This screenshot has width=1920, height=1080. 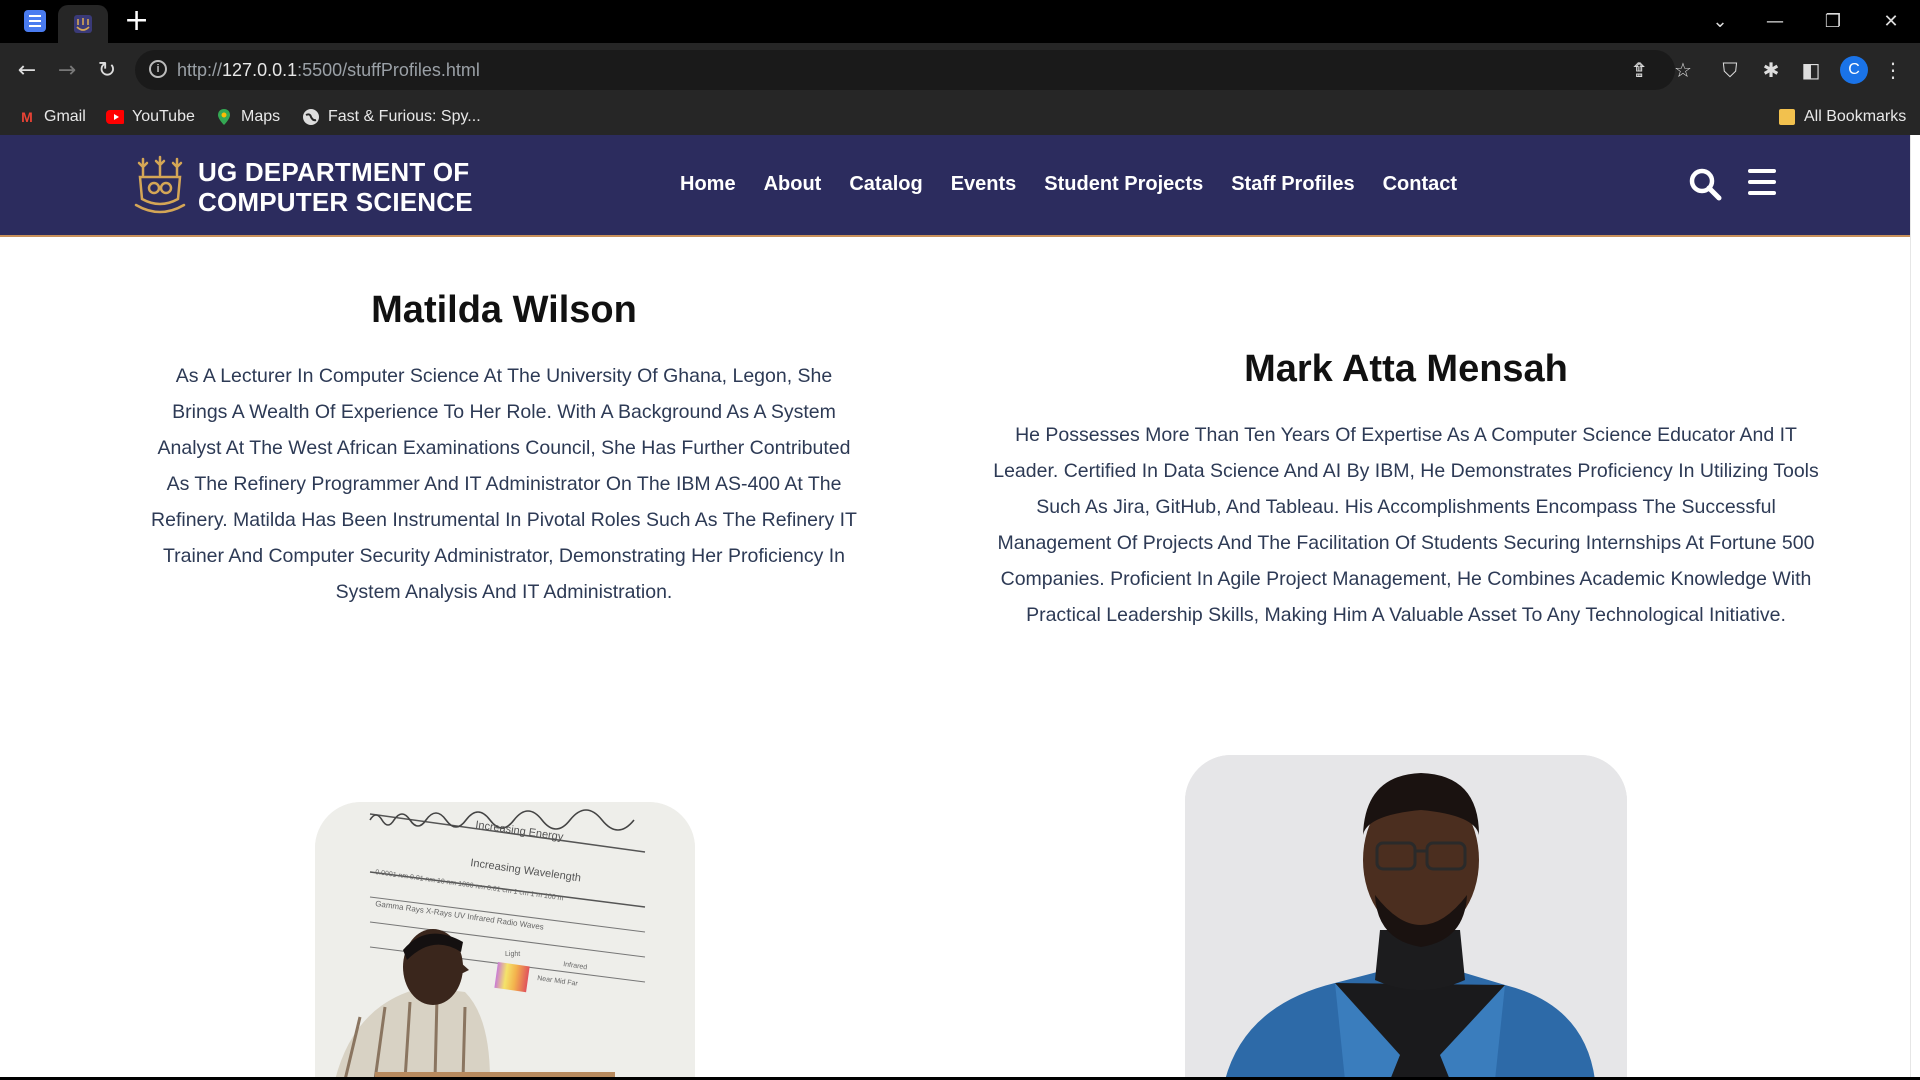 I want to click on nav-home: Home, so click(x=708, y=184).